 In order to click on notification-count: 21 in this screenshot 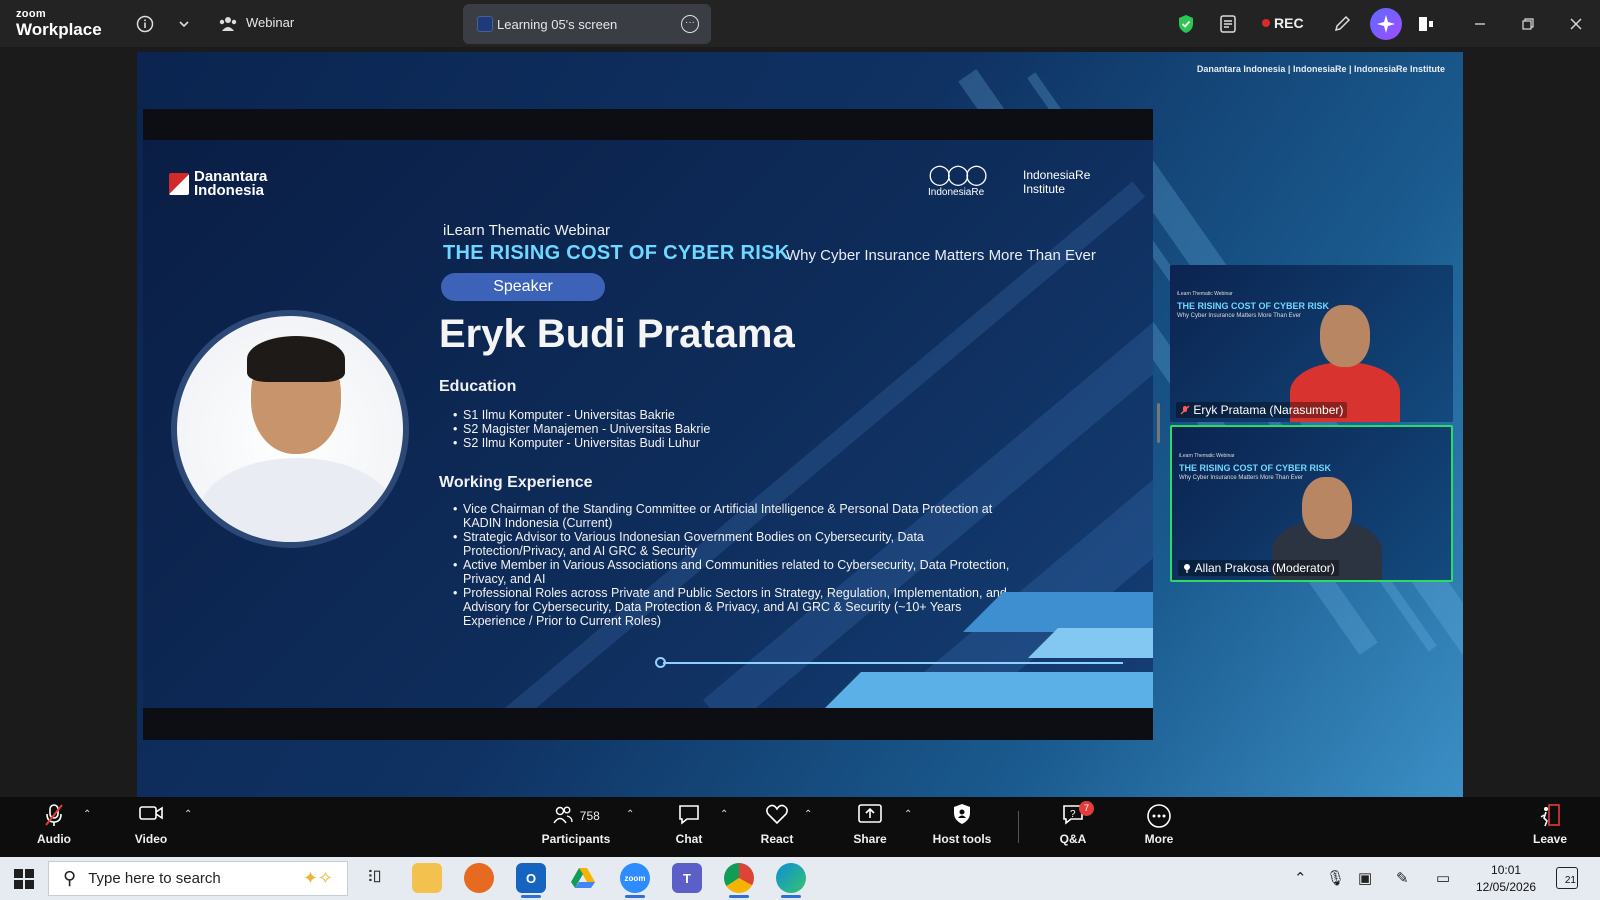, I will do `click(1570, 880)`.